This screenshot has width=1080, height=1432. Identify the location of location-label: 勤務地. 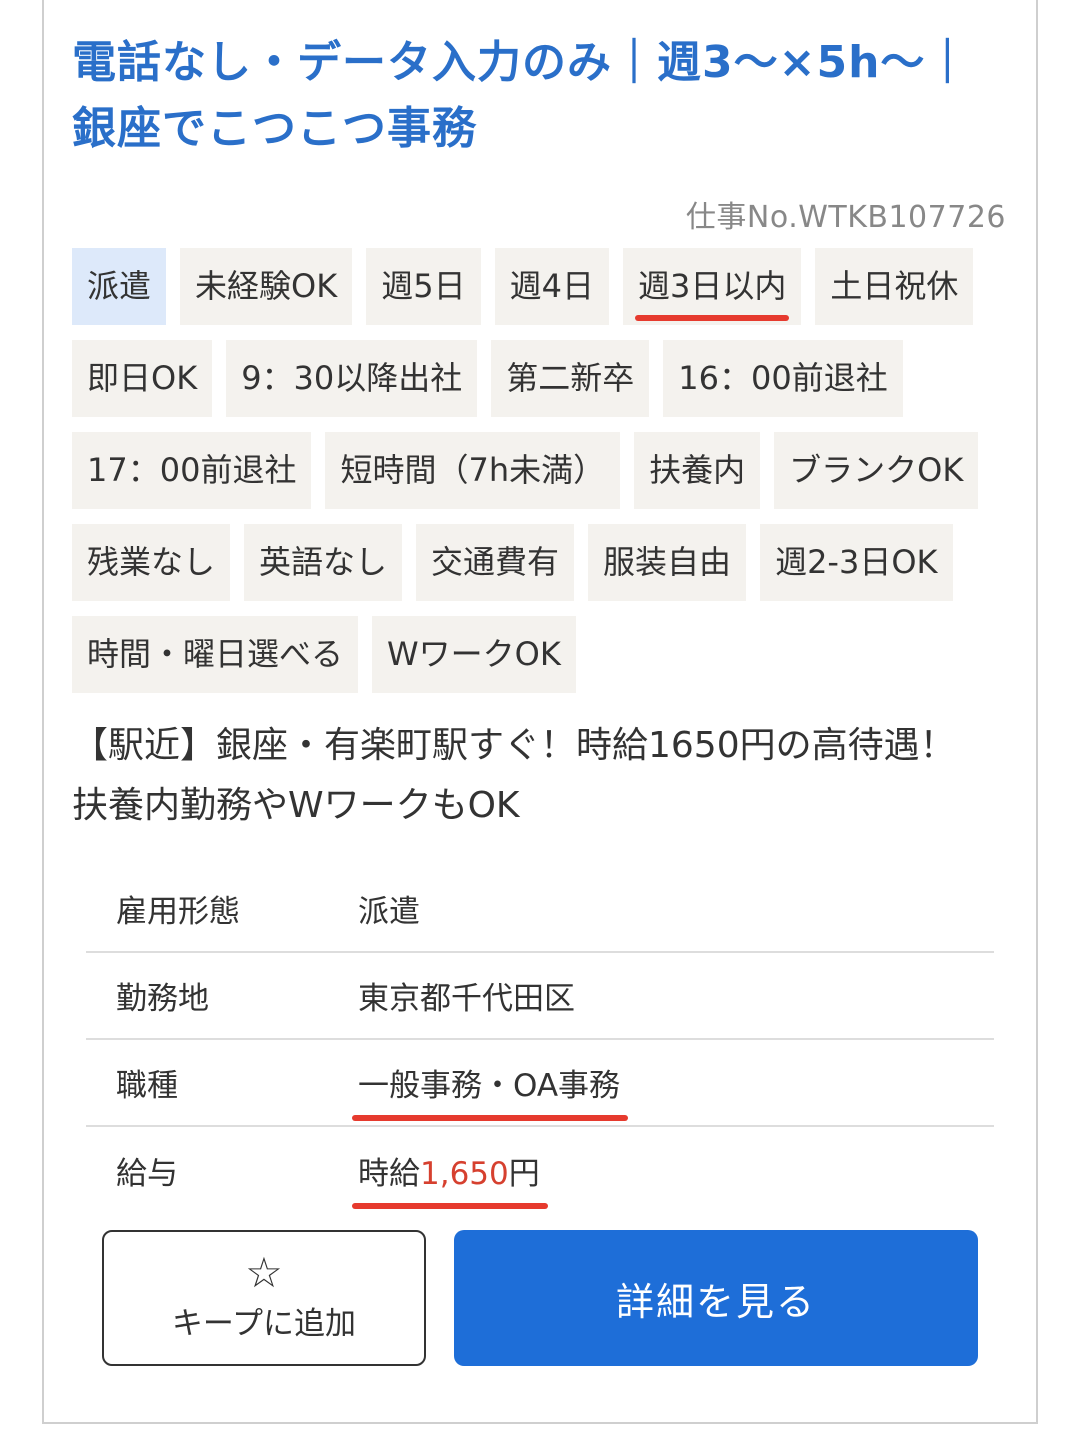
(162, 999).